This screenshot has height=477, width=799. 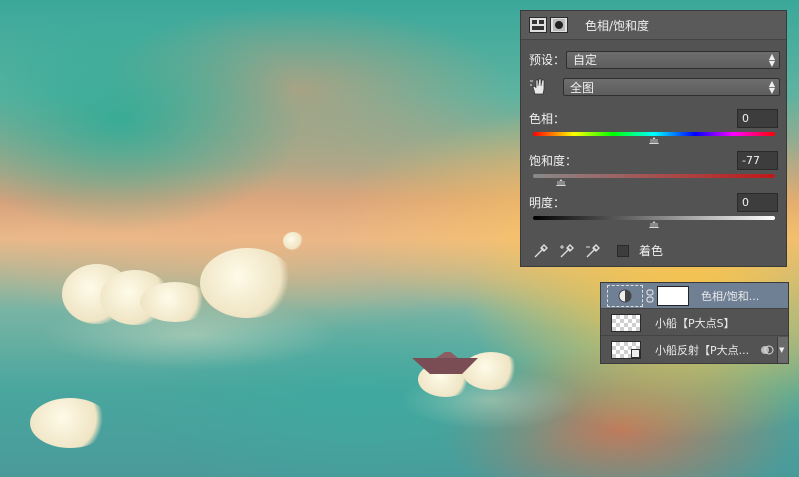 I want to click on lightness-label: 明度：, so click(x=547, y=203).